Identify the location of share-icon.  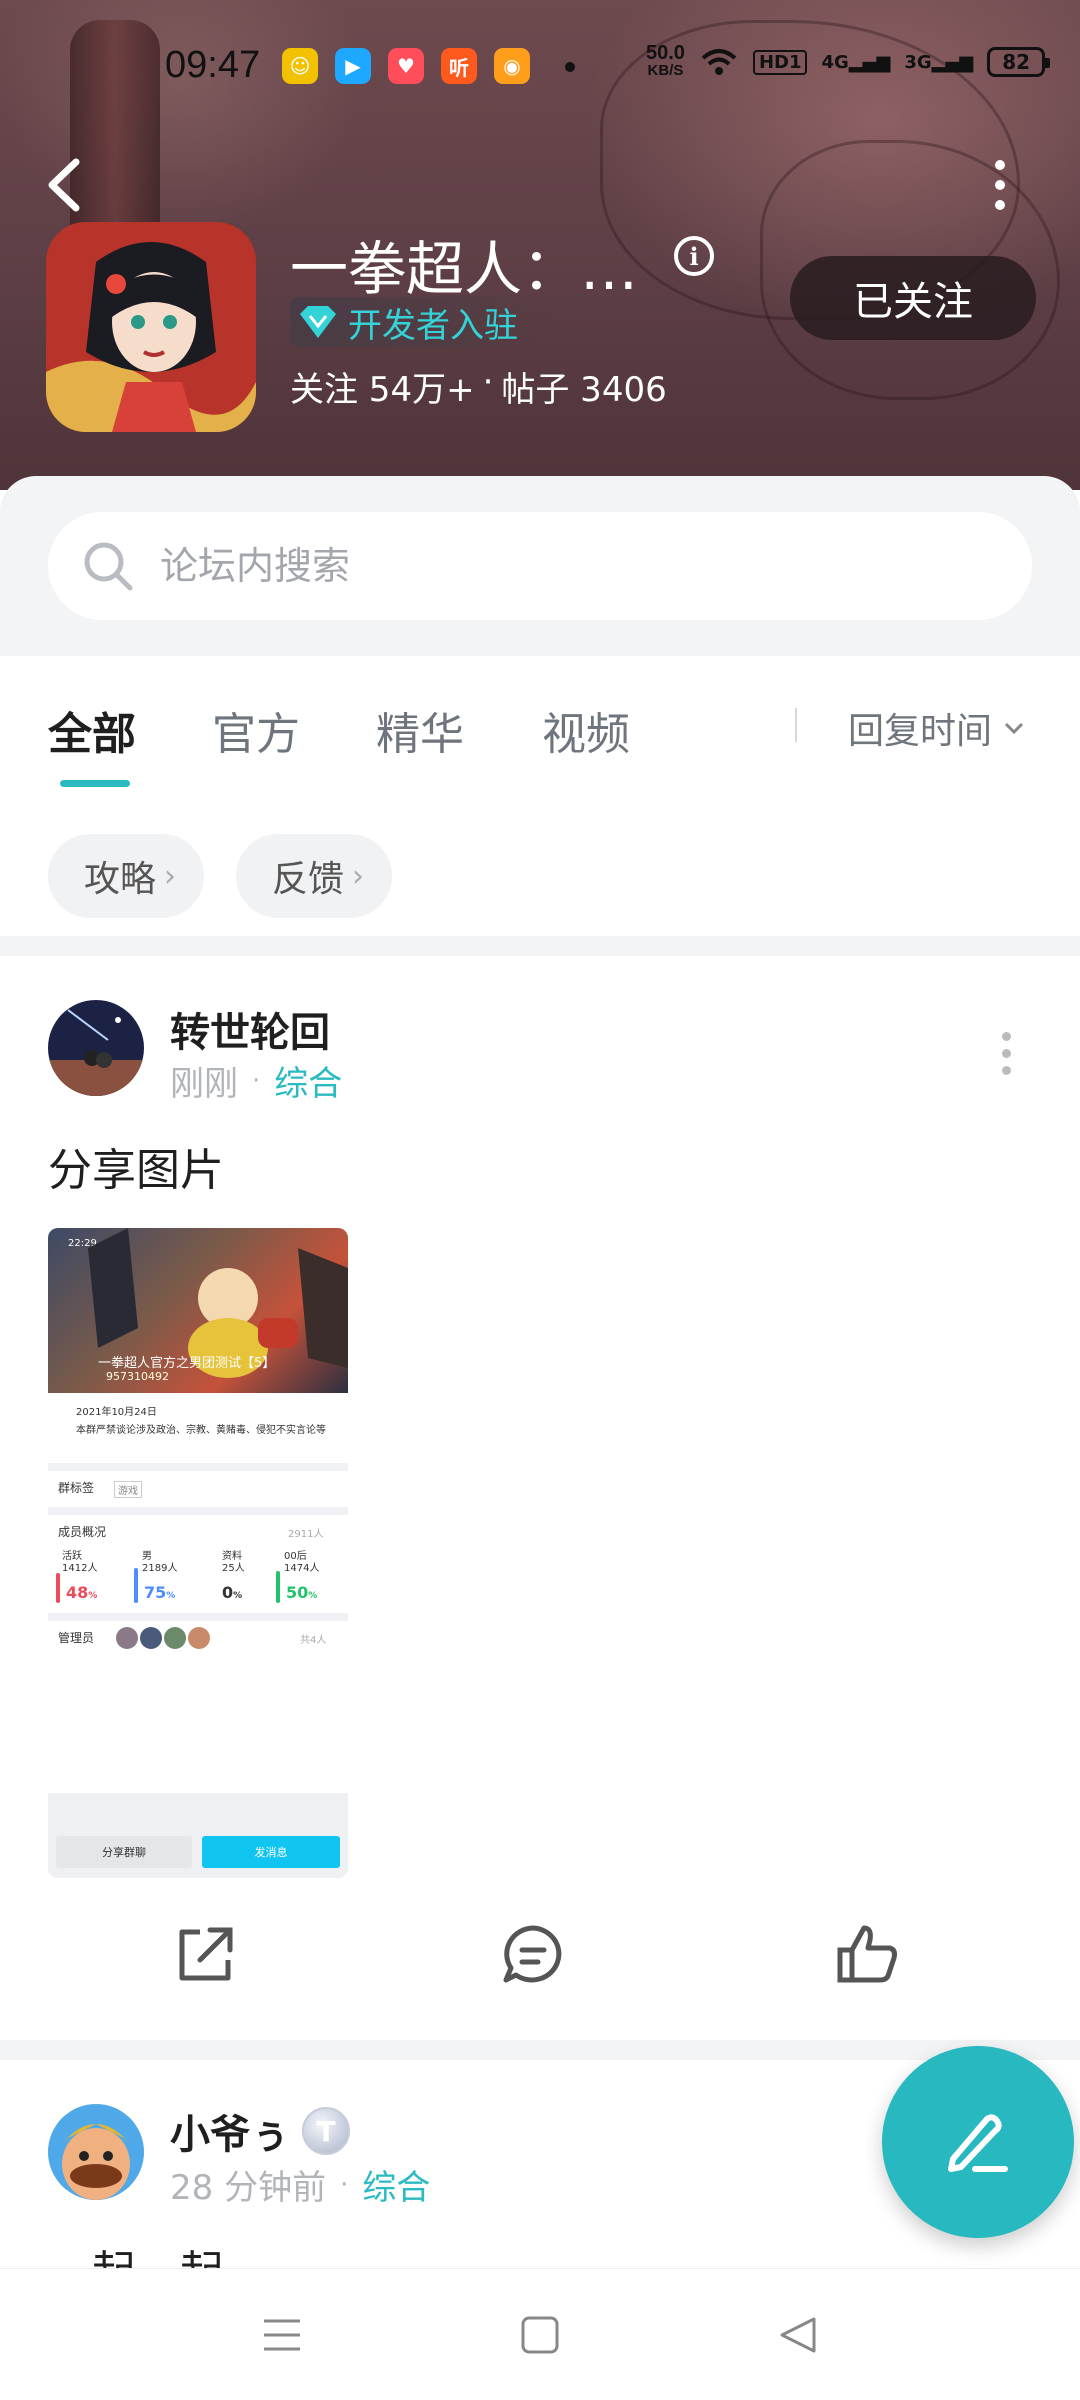
(206, 1954).